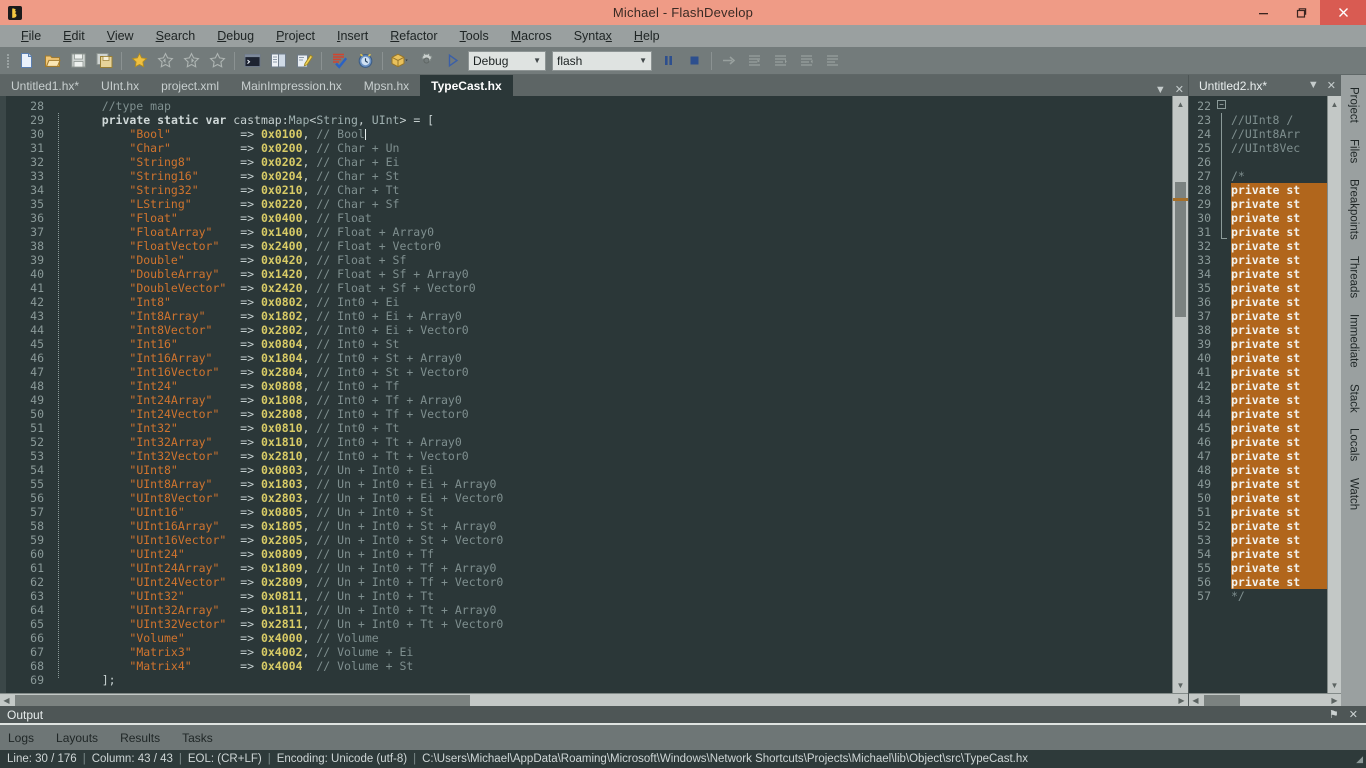 The width and height of the screenshot is (1366, 768). I want to click on edit-settings-icon, so click(304, 61).